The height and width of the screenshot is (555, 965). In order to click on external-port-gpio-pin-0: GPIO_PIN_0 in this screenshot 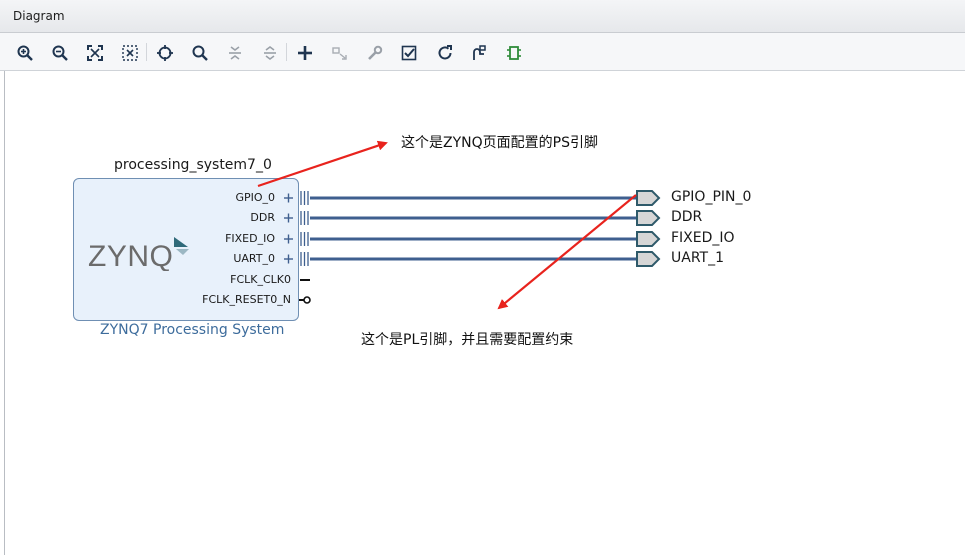, I will do `click(711, 197)`.